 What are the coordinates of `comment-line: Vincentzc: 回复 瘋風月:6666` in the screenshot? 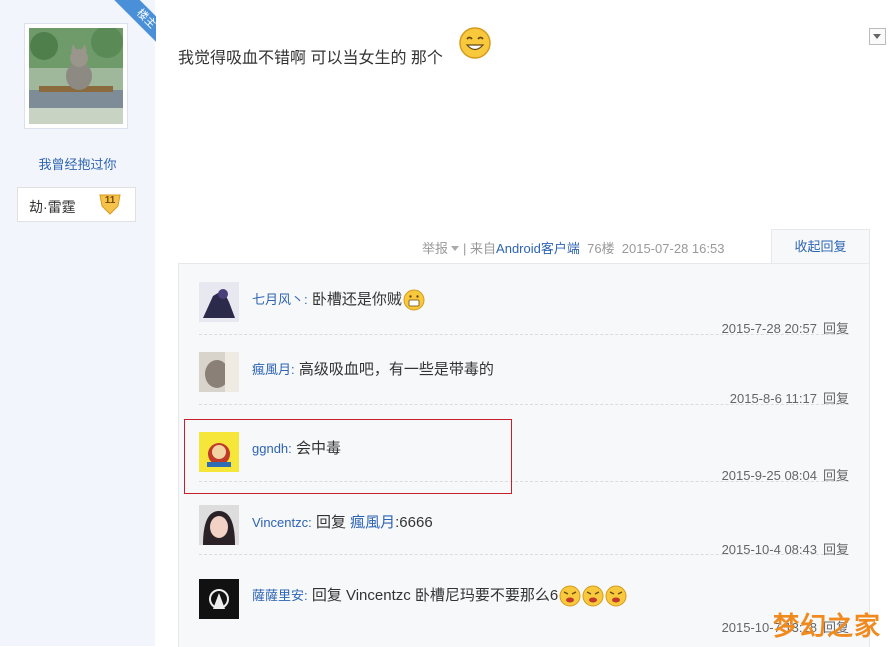 It's located at (342, 521).